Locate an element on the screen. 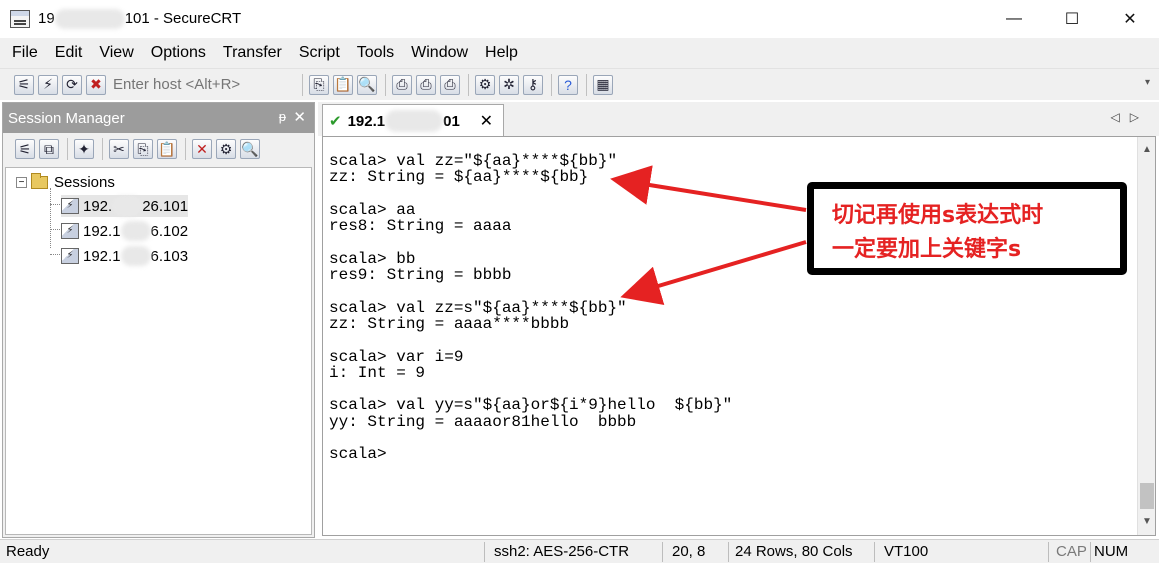 Image resolution: width=1159 pixels, height=563 pixels. window-title: 19 101 - SecureCRT is located at coordinates (139, 19).